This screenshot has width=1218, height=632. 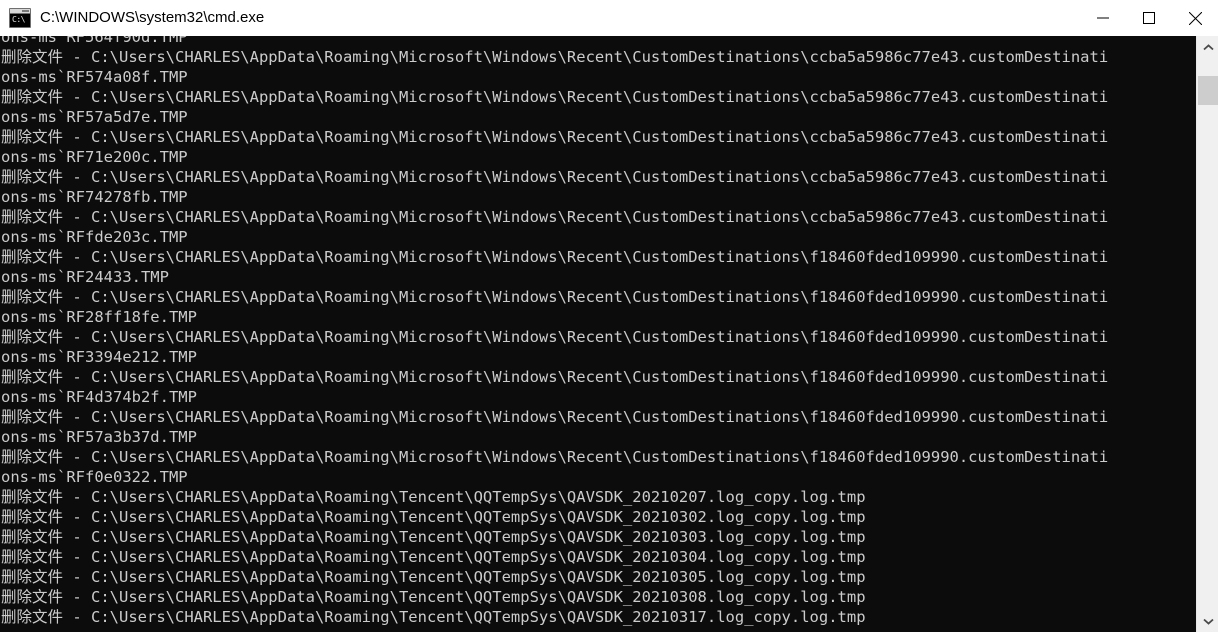 What do you see at coordinates (99, 357) in the screenshot?
I see `console-line: ons-ms`RF3394e212.TMP` at bounding box center [99, 357].